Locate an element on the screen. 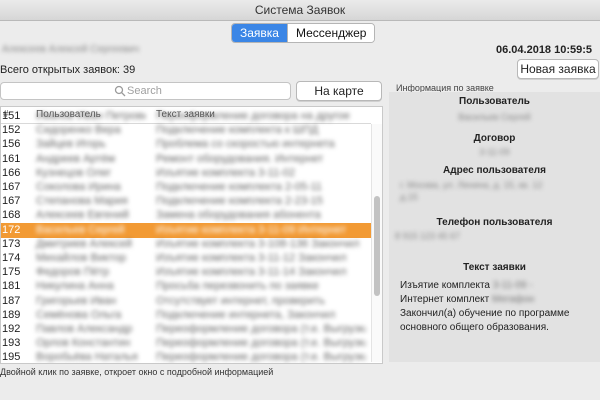 The image size is (600, 400). row-user: Кузнецов Олег is located at coordinates (74, 172).